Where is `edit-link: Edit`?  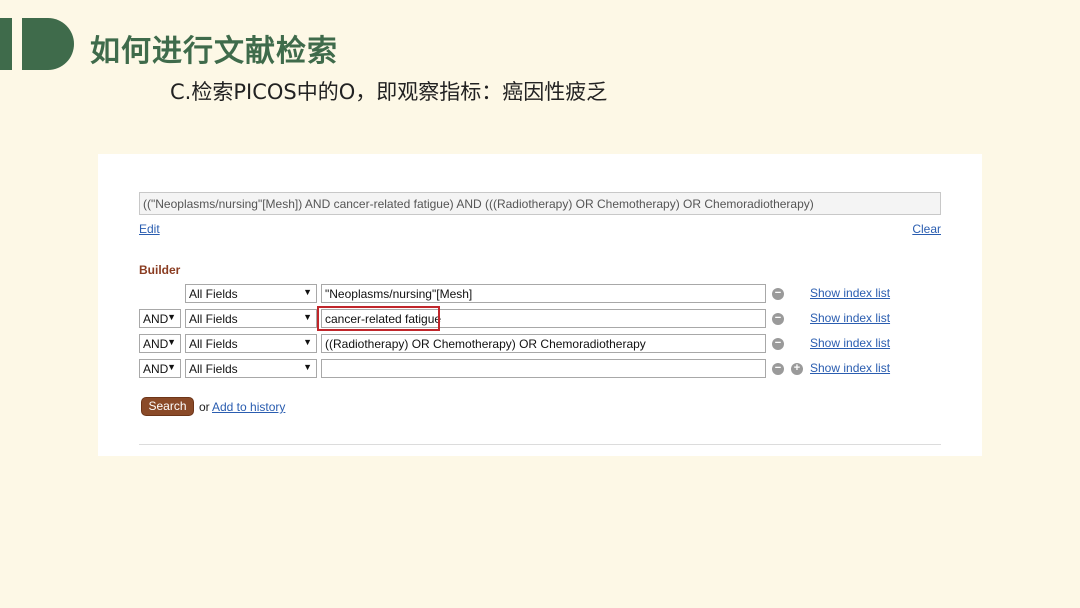
edit-link: Edit is located at coordinates (149, 229).